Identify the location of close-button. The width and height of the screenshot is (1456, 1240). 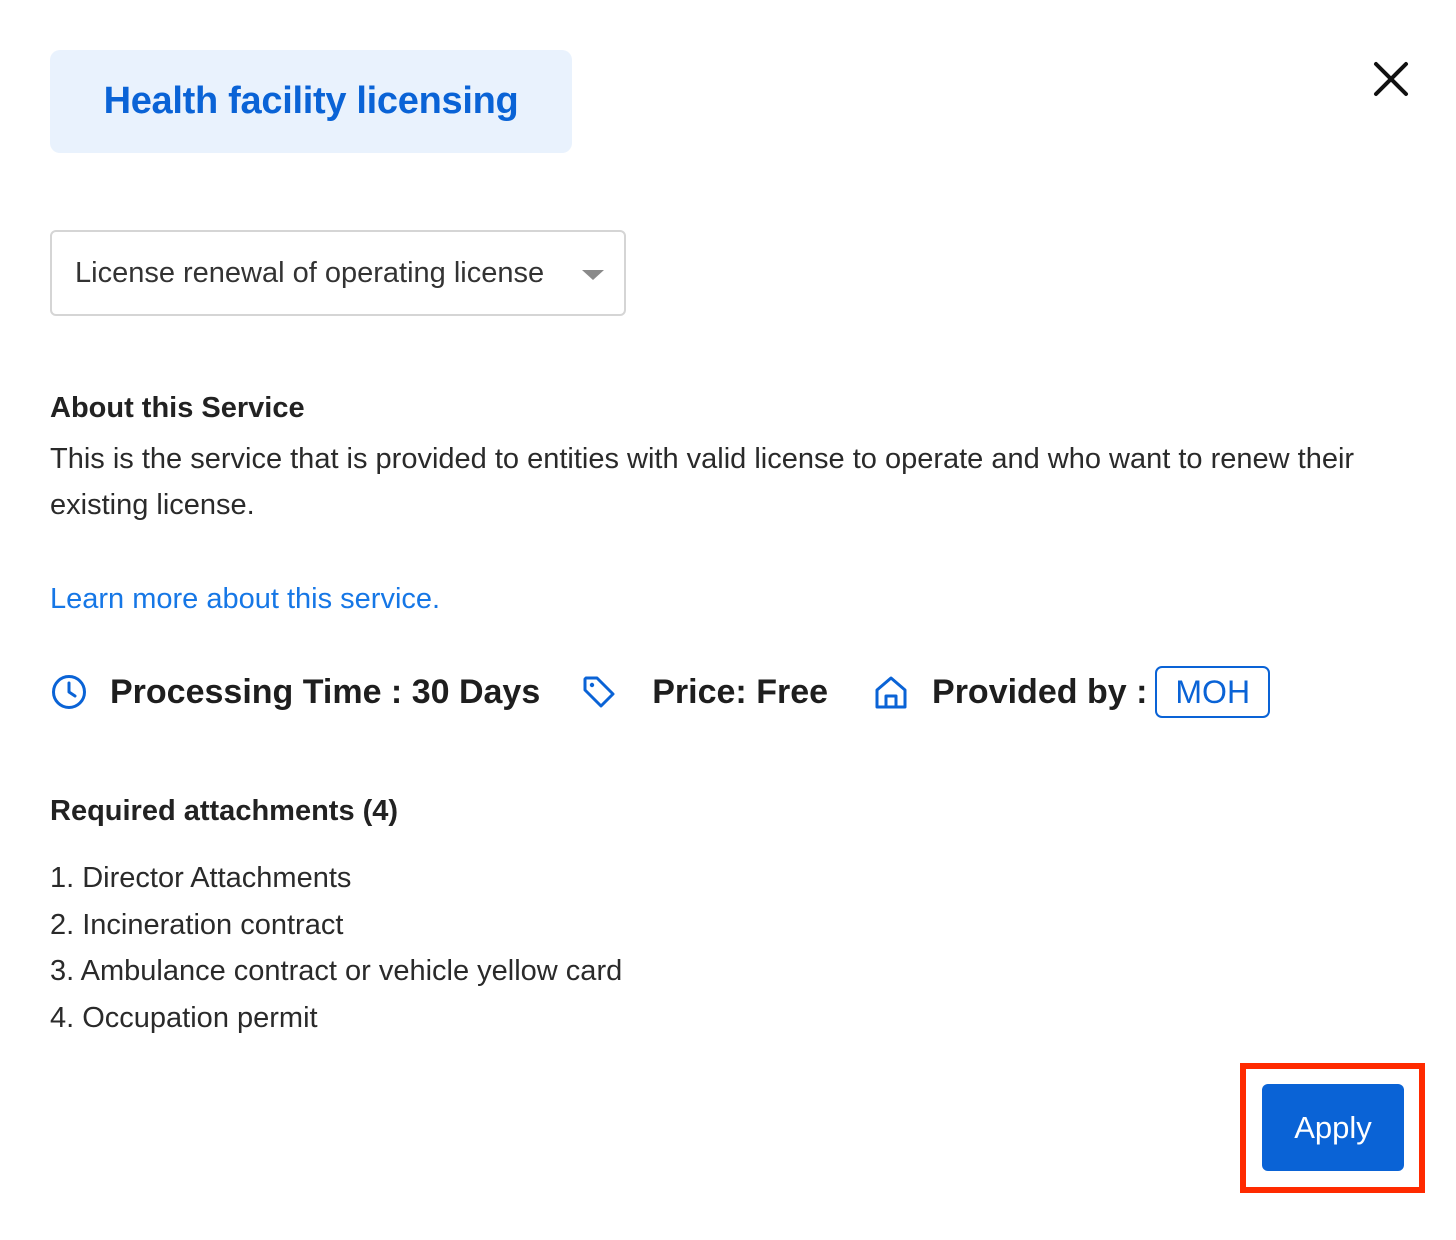
(1391, 79).